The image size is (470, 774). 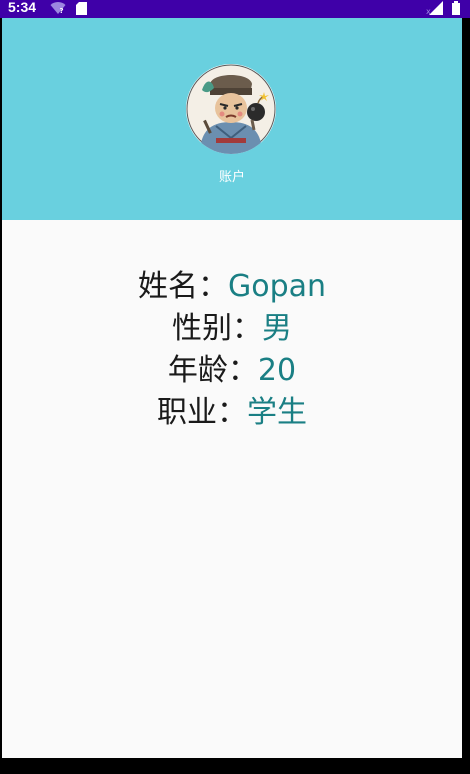 What do you see at coordinates (277, 412) in the screenshot?
I see `job-value: 学生` at bounding box center [277, 412].